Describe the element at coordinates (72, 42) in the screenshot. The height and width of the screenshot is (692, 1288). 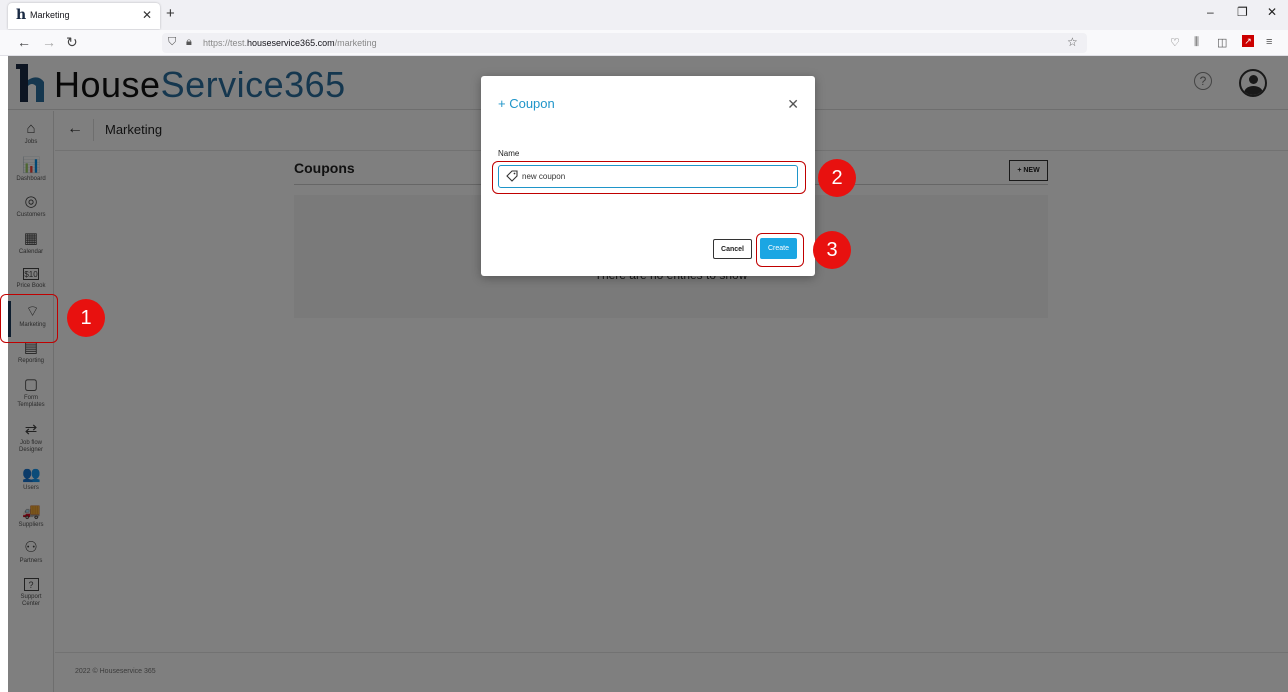
I see `reload-icon: ↻` at that location.